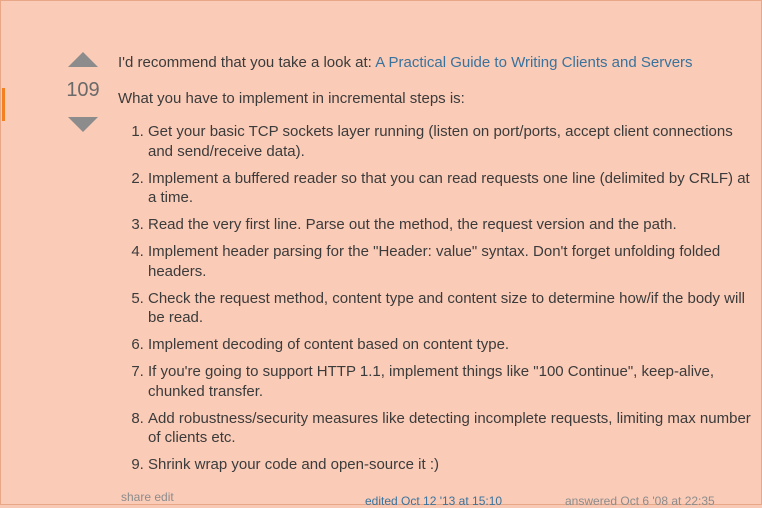 This screenshot has width=762, height=508. What do you see at coordinates (163, 497) in the screenshot?
I see `edit-link: edit` at bounding box center [163, 497].